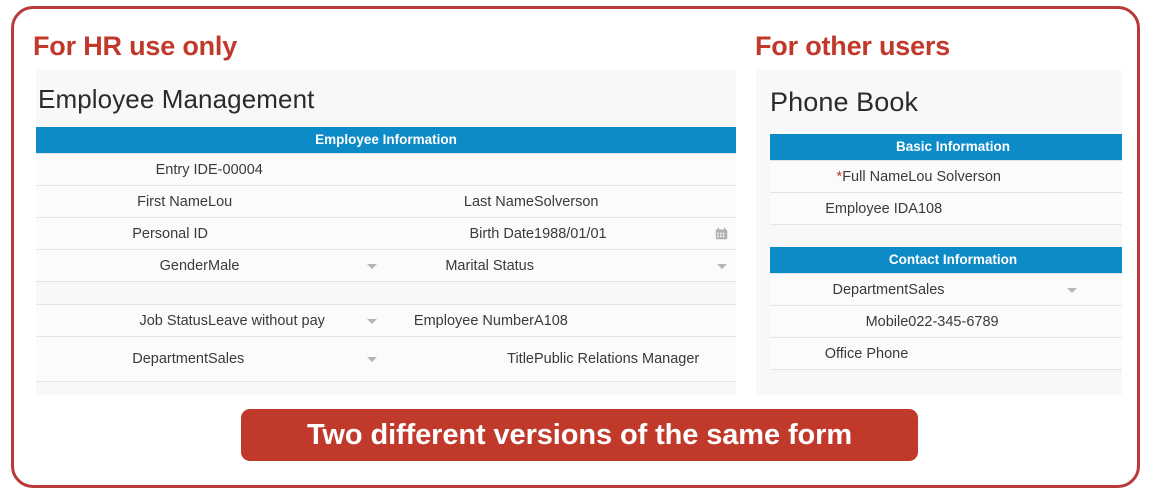 This screenshot has height=500, width=1162. I want to click on field-value-job-status: Leave without pay, so click(297, 320).